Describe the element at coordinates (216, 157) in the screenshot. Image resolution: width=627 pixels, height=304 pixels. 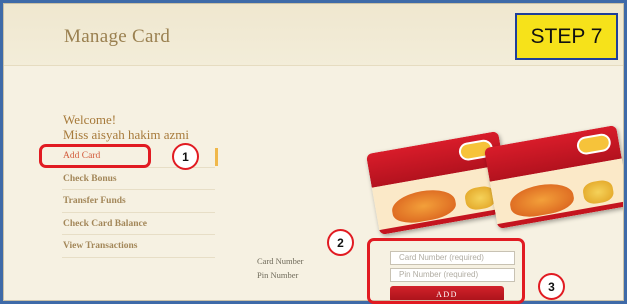
I see `active-indicator` at that location.